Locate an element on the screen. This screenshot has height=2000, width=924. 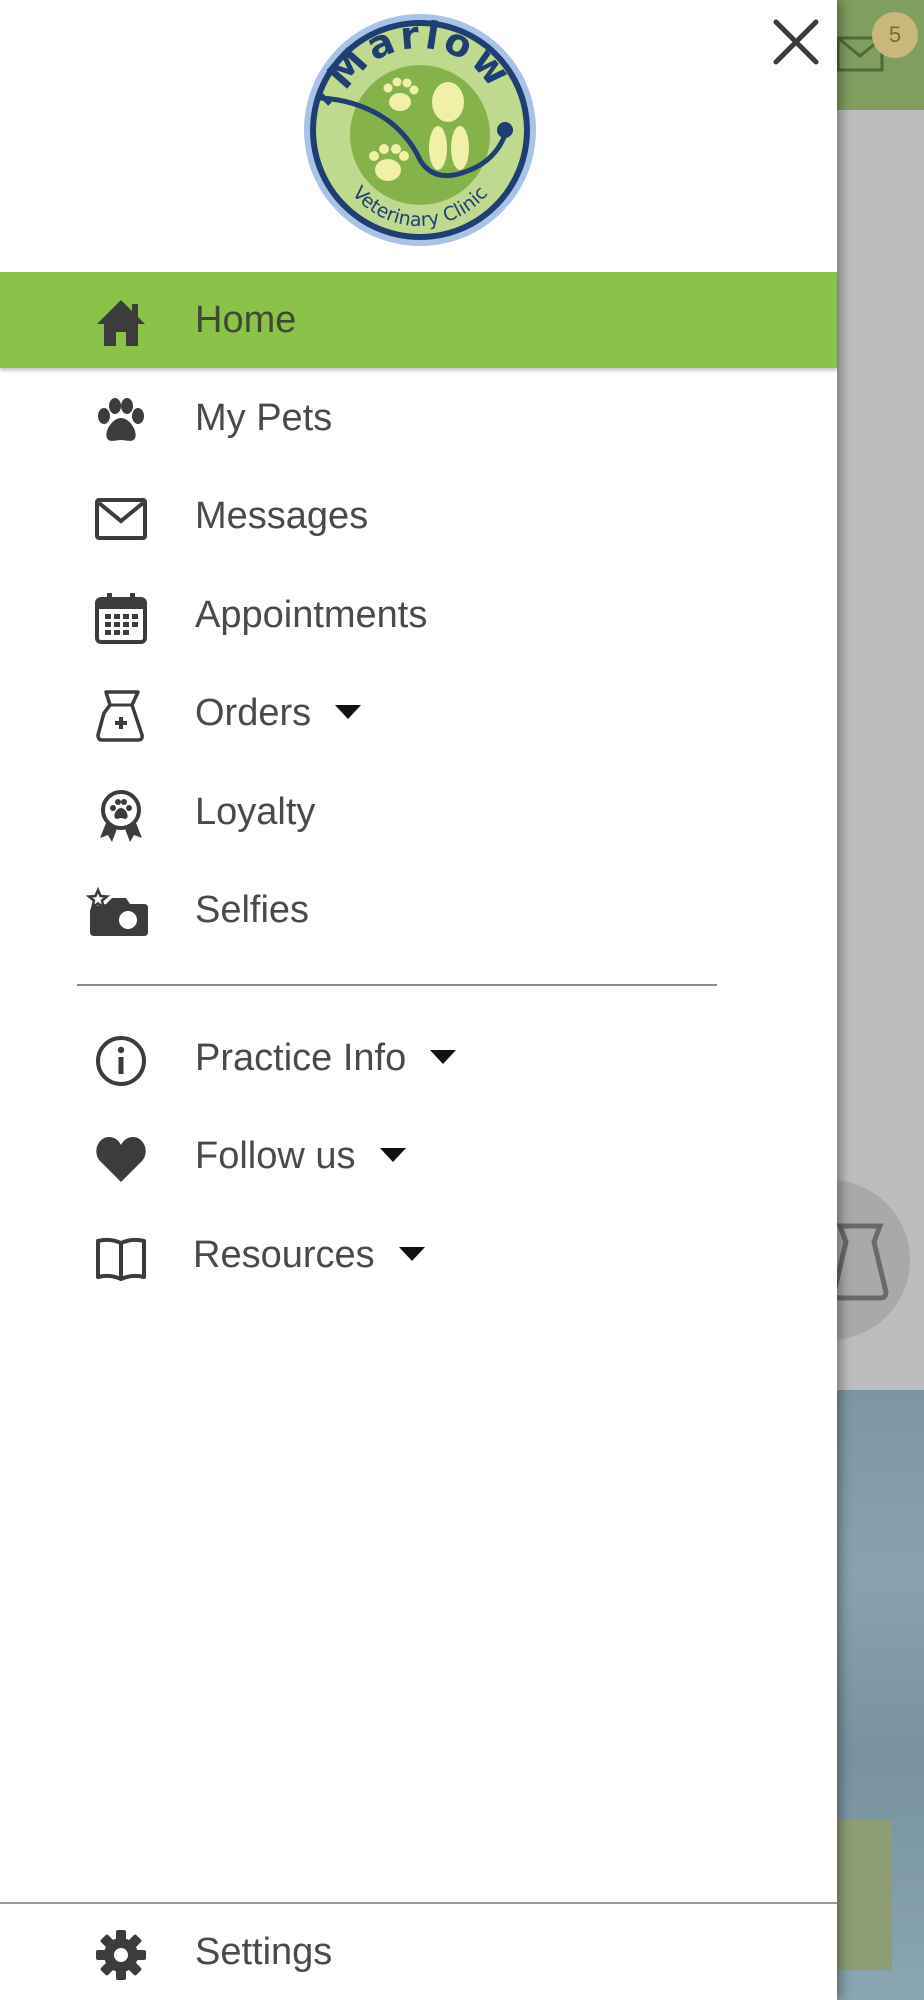
nav-item-resources: Resources is located at coordinates (418, 1255).